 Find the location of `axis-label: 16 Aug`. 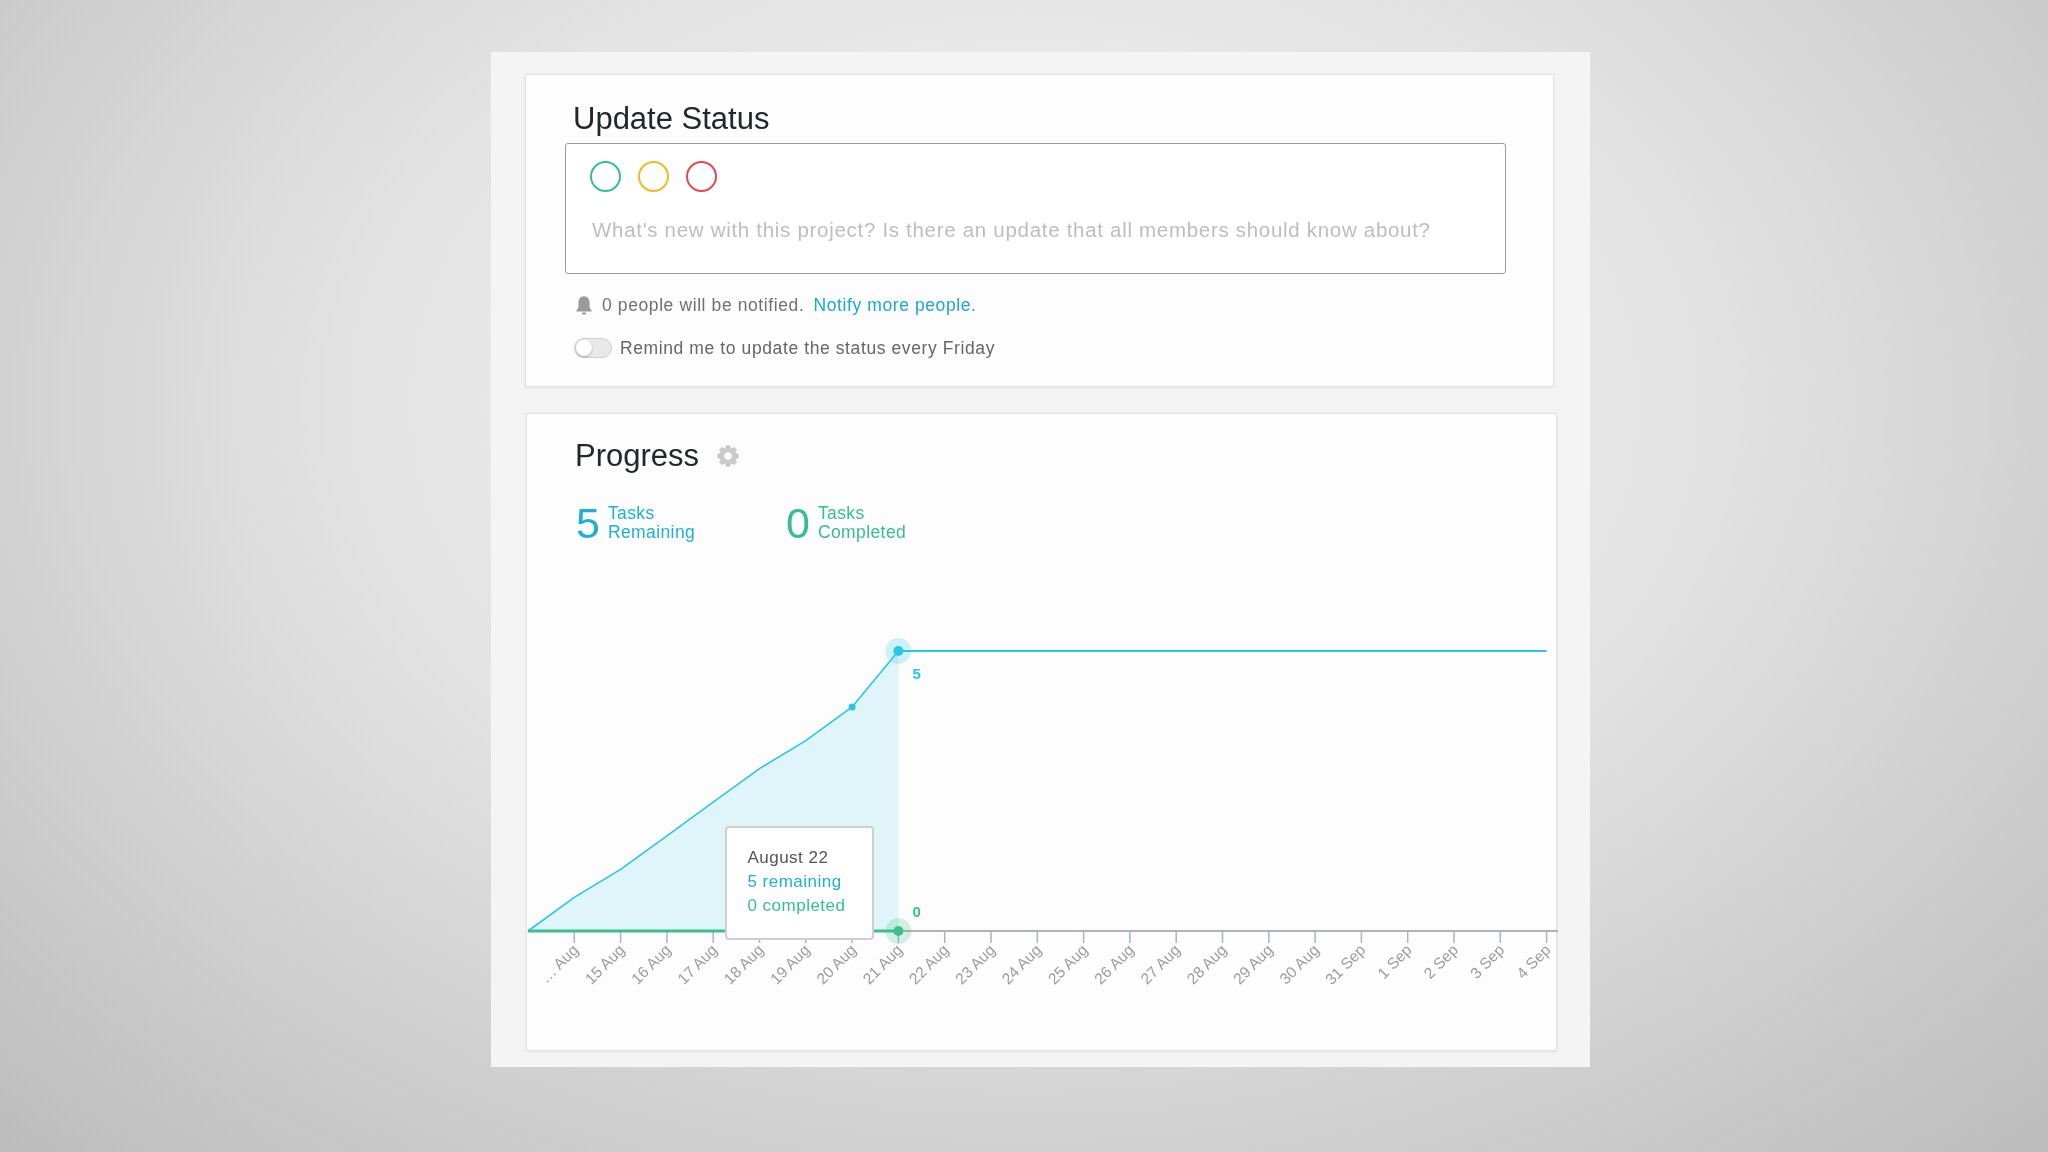

axis-label: 16 Aug is located at coordinates (650, 964).